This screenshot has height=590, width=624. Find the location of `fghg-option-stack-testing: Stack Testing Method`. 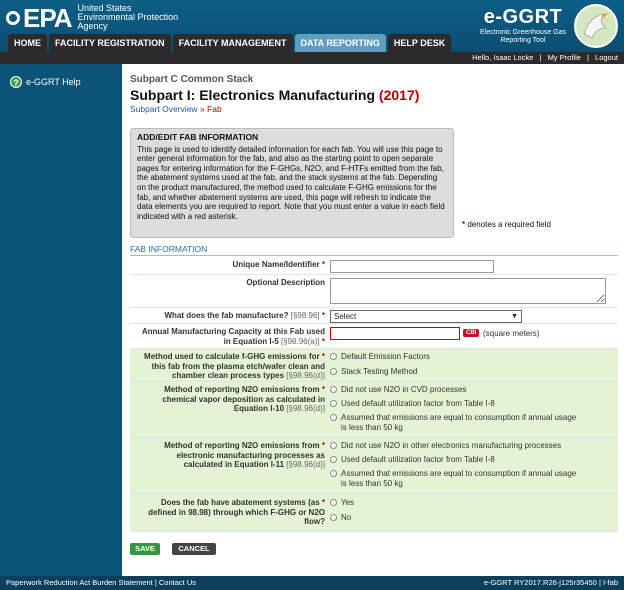

fghg-option-stack-testing: Stack Testing Method is located at coordinates (373, 372).